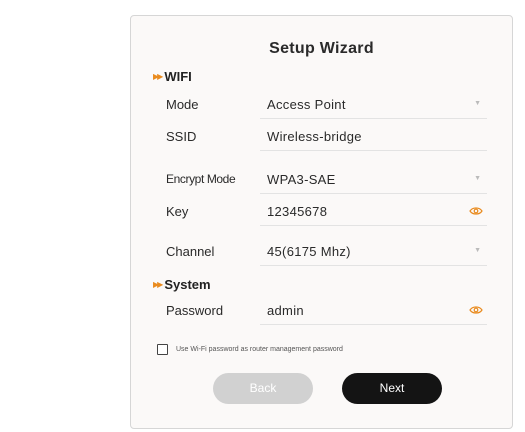 This screenshot has width=525, height=432. Describe the element at coordinates (392, 388) in the screenshot. I see `next-button: Next` at that location.